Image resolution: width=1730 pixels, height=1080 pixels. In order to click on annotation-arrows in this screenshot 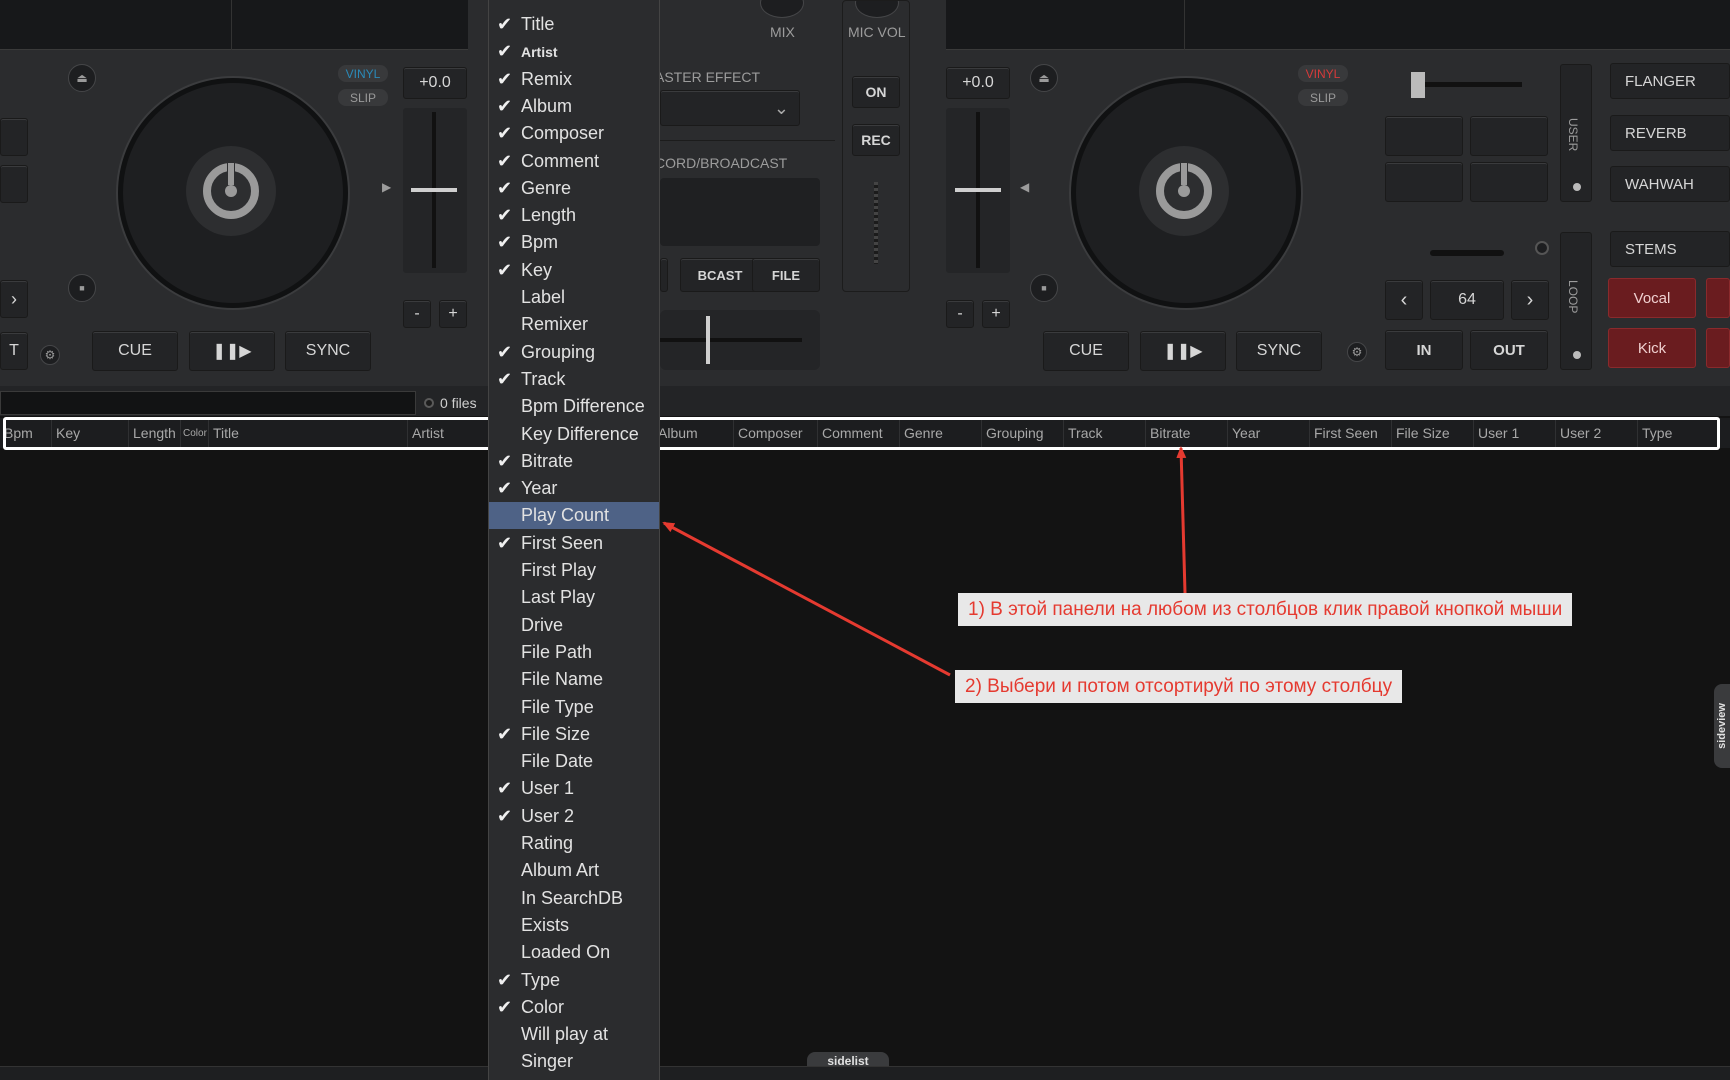, I will do `click(924, 561)`.